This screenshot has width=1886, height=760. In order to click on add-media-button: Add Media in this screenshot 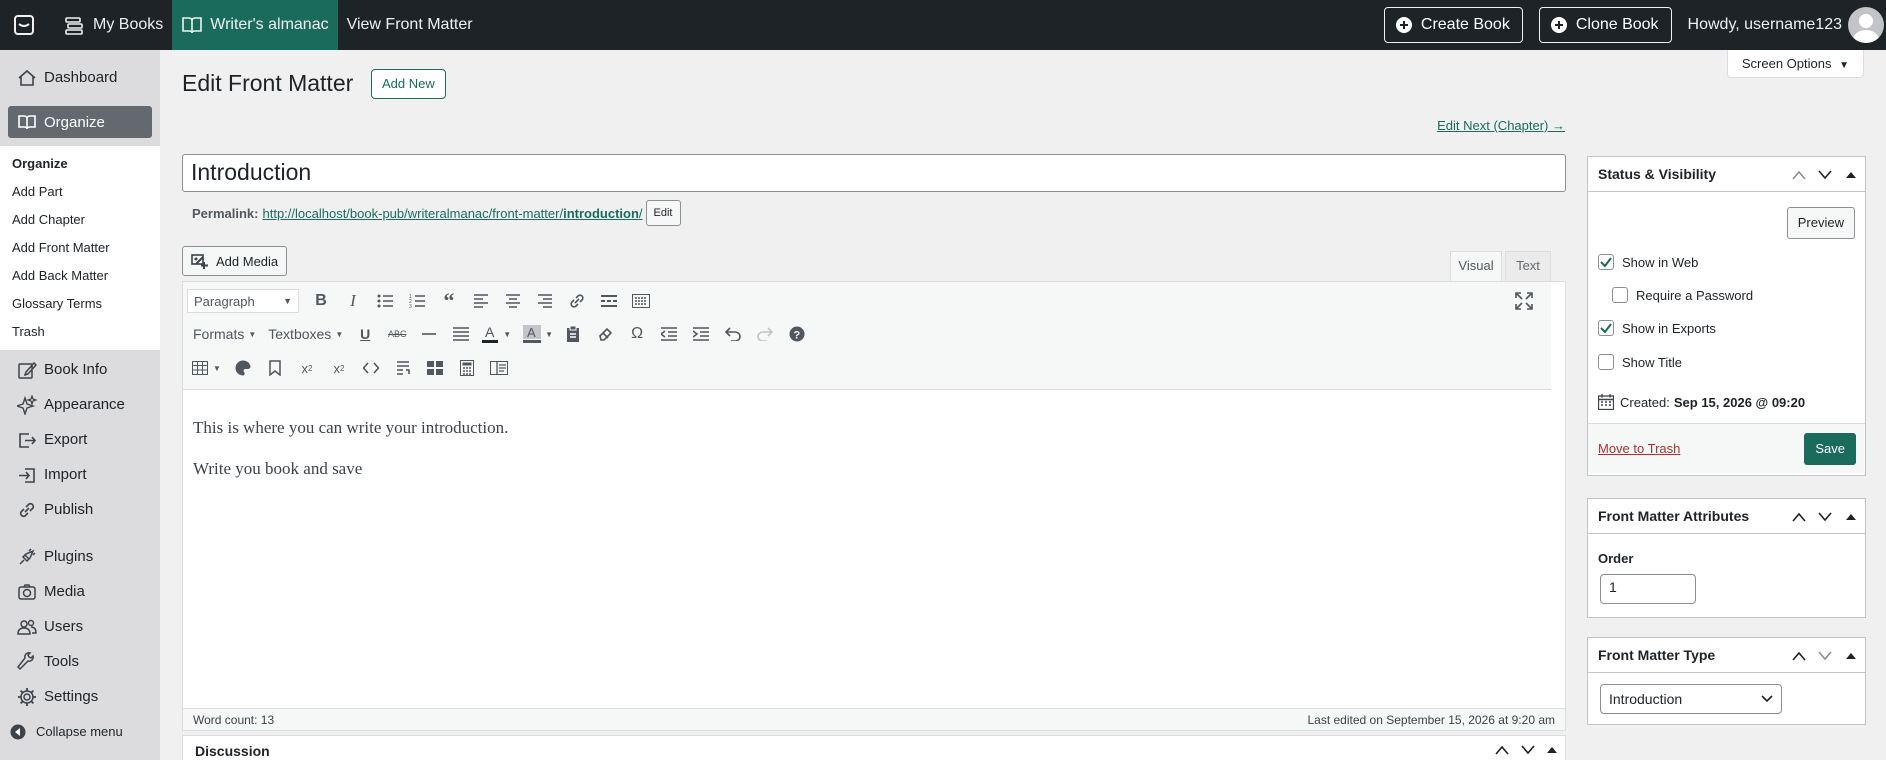, I will do `click(235, 261)`.